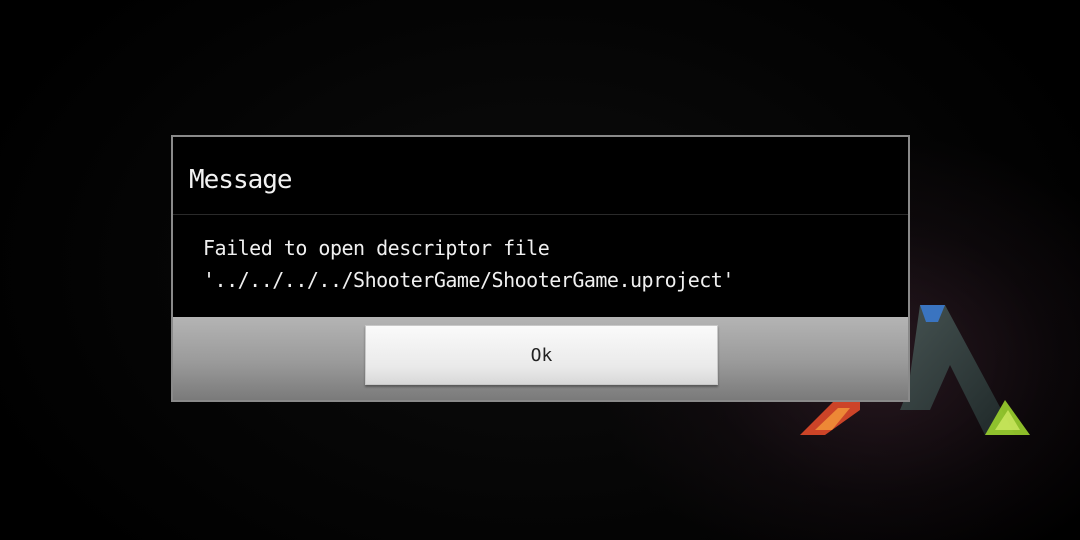 The width and height of the screenshot is (1080, 540). Describe the element at coordinates (540, 176) in the screenshot. I see `dialog-title-bar: Message` at that location.